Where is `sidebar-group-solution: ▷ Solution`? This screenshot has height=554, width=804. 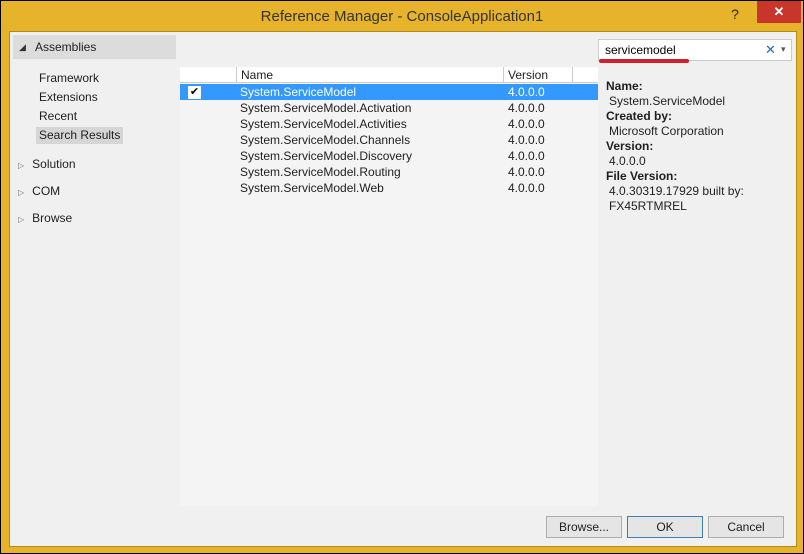 sidebar-group-solution: ▷ Solution is located at coordinates (47, 164).